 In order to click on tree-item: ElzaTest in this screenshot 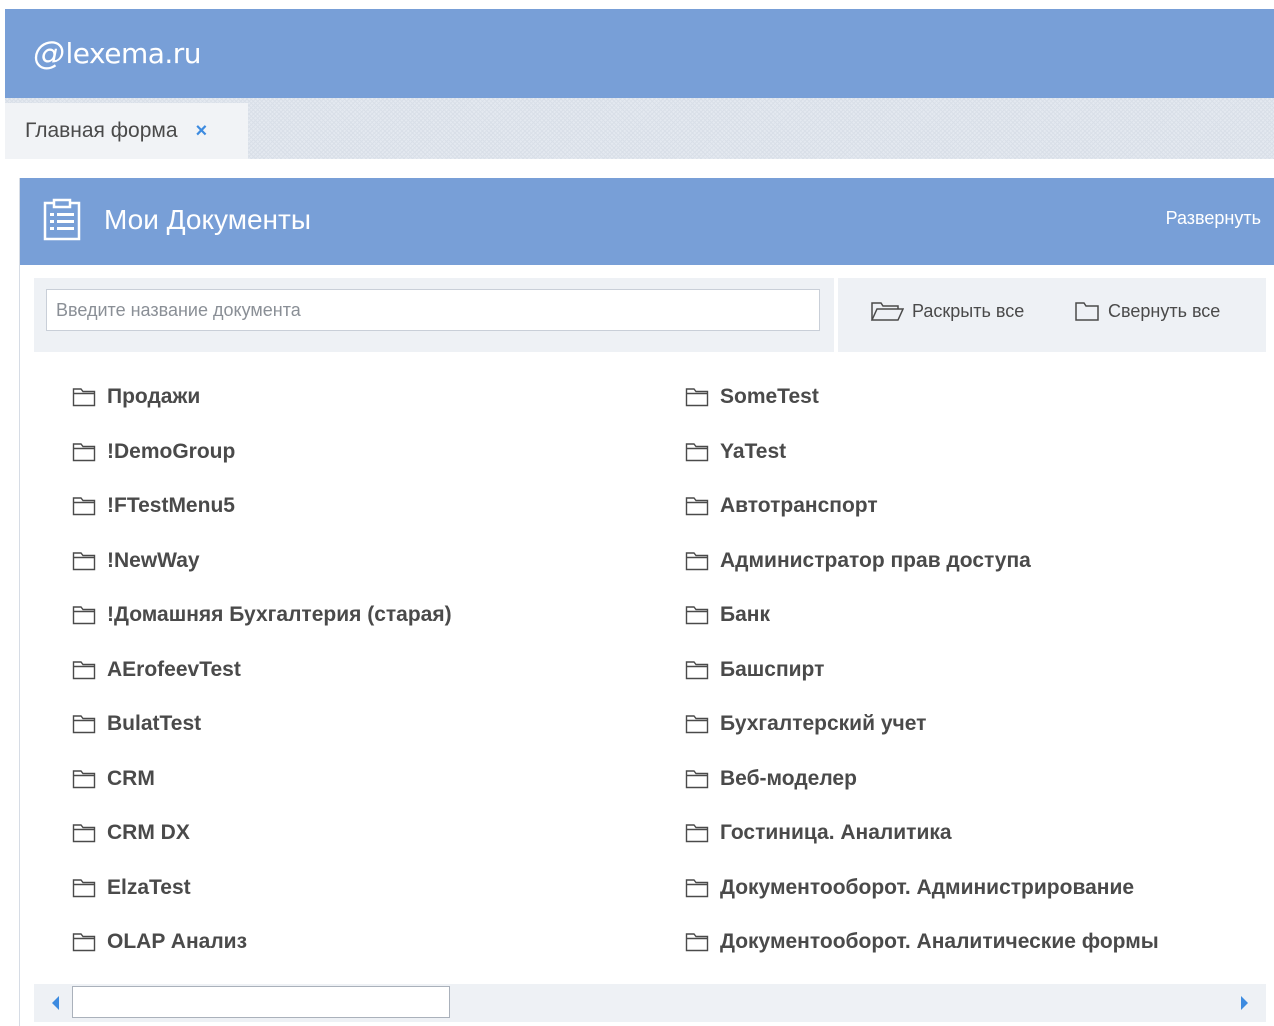, I will do `click(262, 888)`.